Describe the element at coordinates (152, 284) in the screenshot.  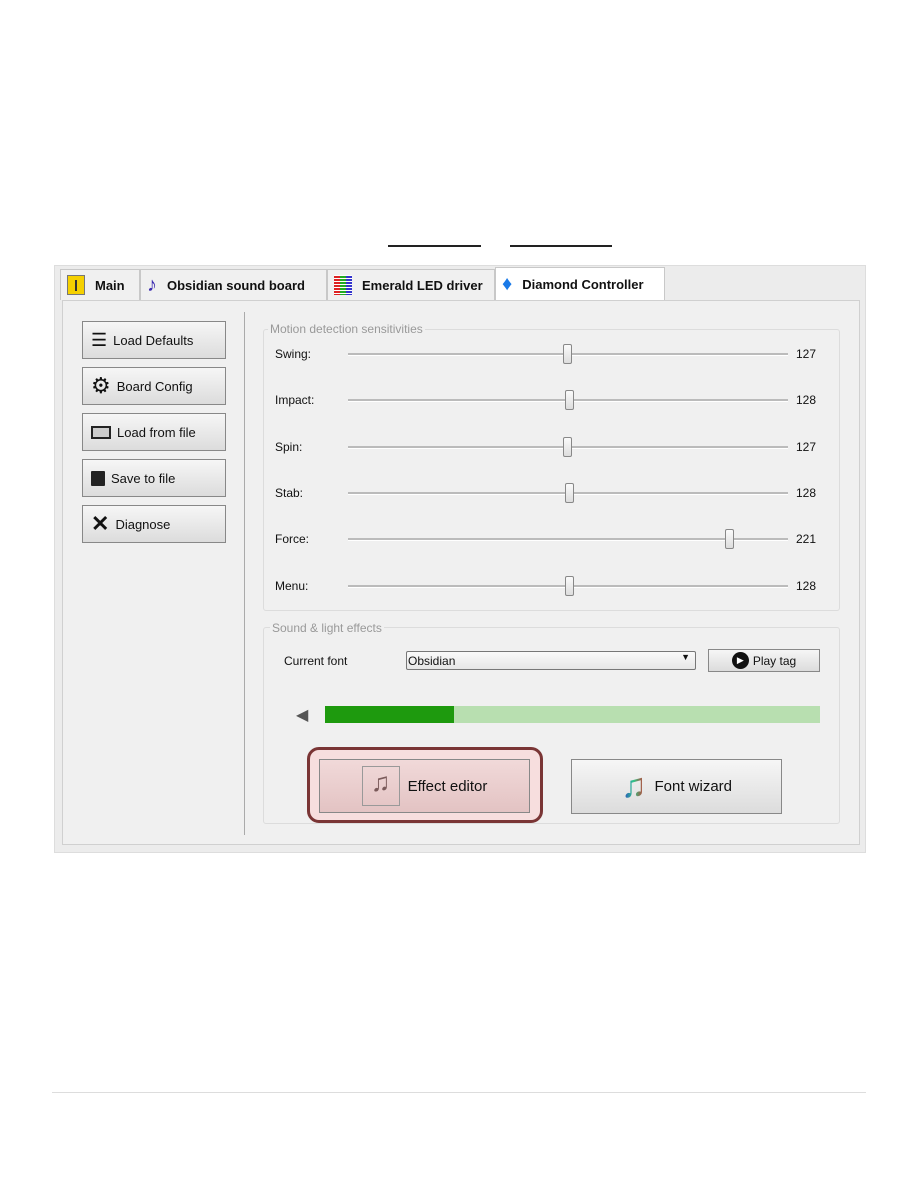
I see `music-note-icon: ♪` at that location.